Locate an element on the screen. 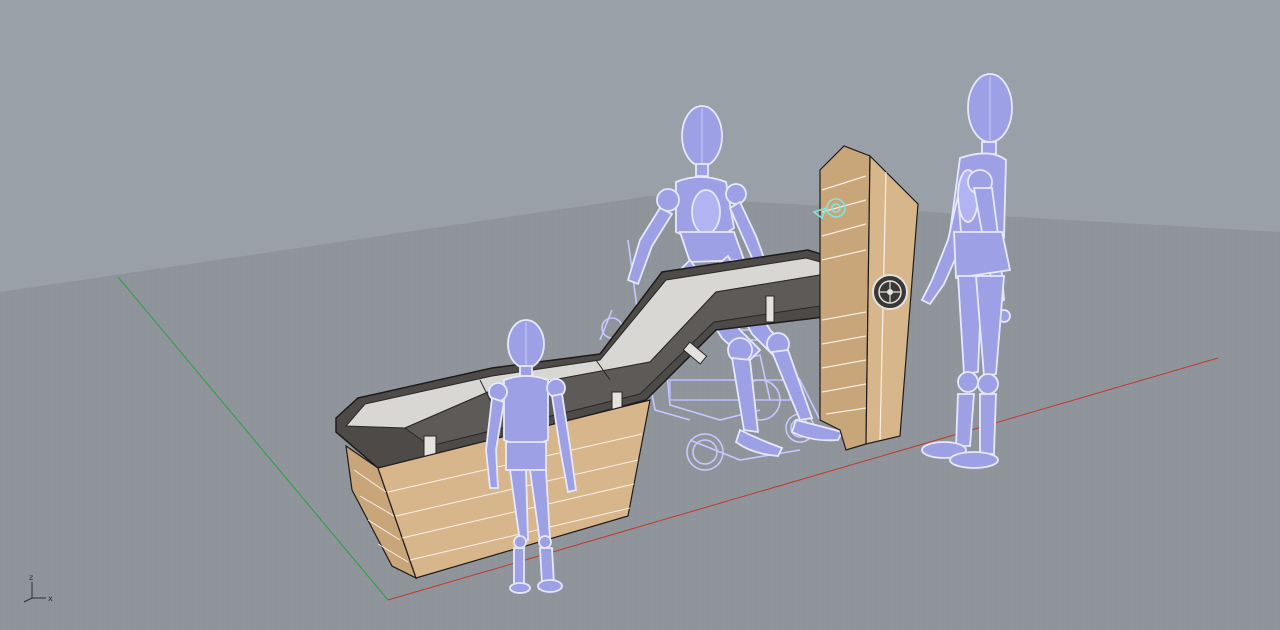 Image resolution: width=1280 pixels, height=630 pixels. gizmo-z-label: z is located at coordinates (31, 577).